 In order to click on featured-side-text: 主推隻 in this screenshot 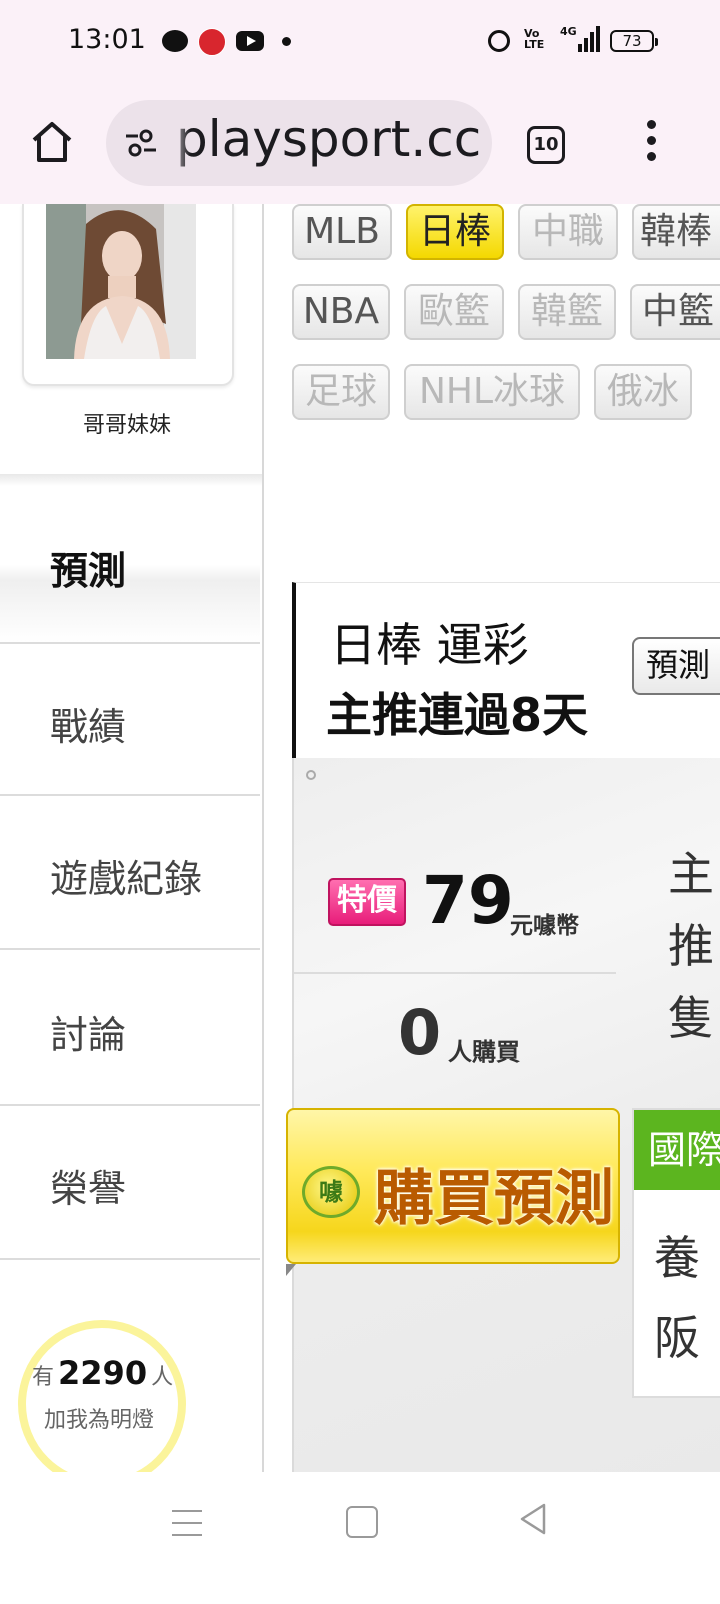, I will do `click(691, 946)`.